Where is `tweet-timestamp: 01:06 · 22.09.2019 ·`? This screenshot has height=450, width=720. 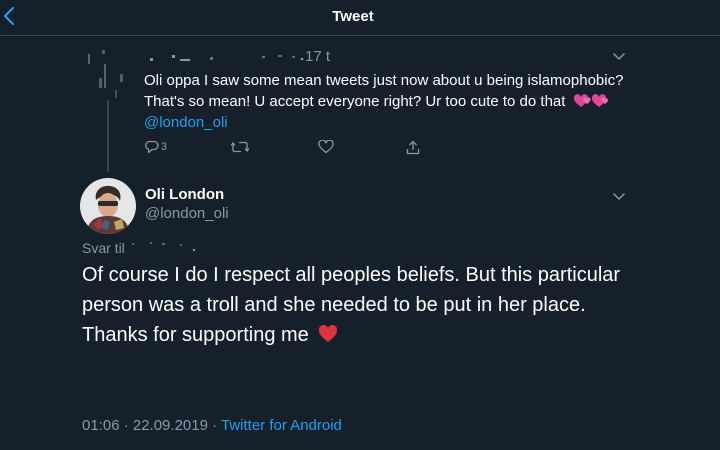 tweet-timestamp: 01:06 · 22.09.2019 · is located at coordinates (151, 425).